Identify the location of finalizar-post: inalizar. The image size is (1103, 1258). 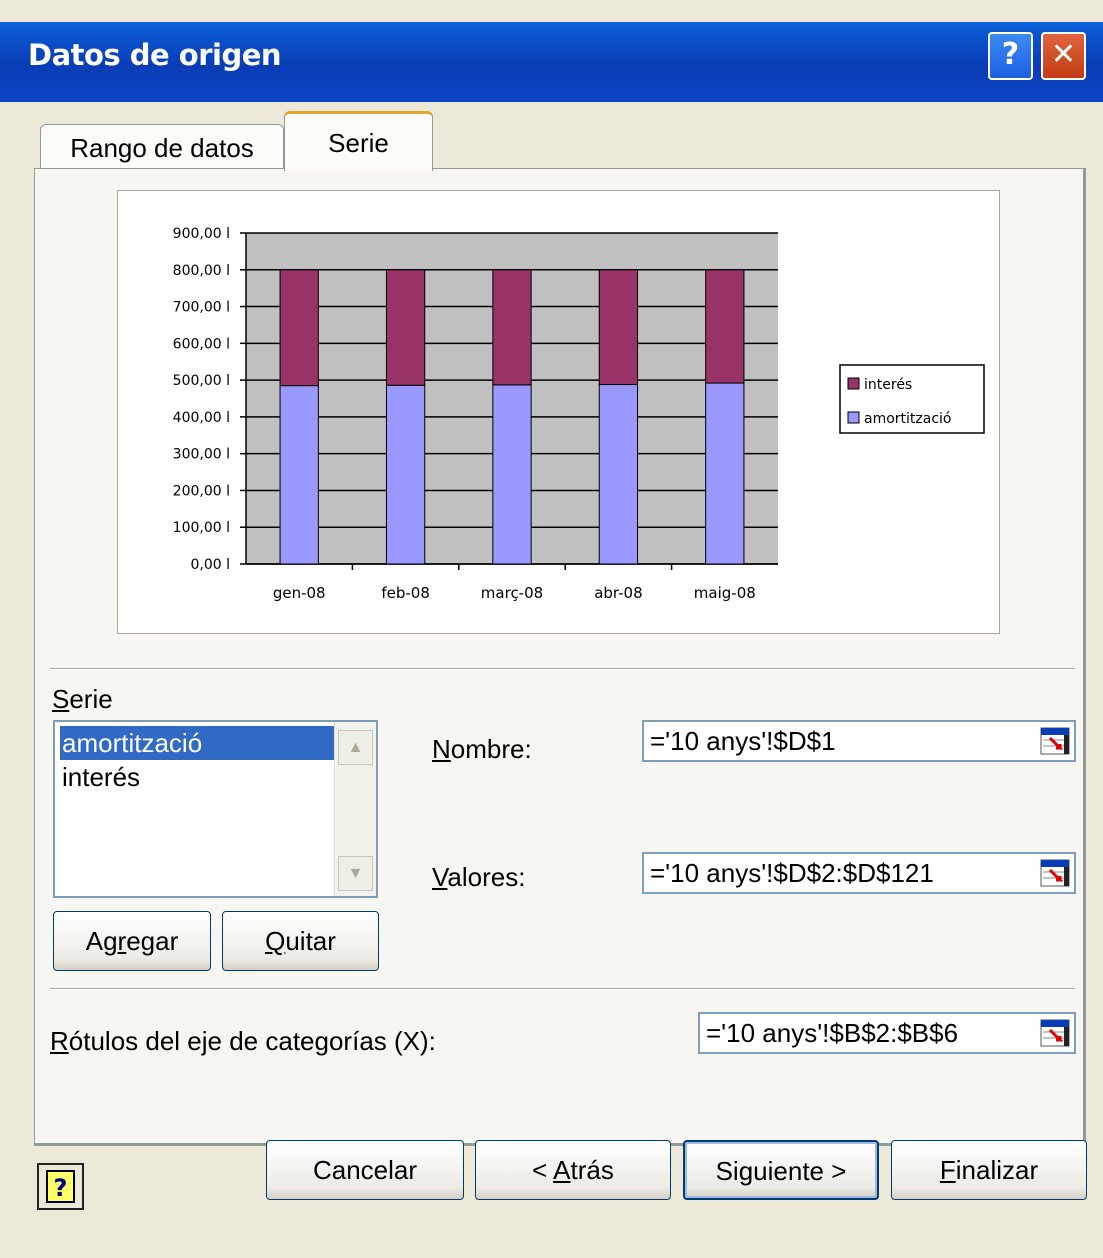
(997, 1170).